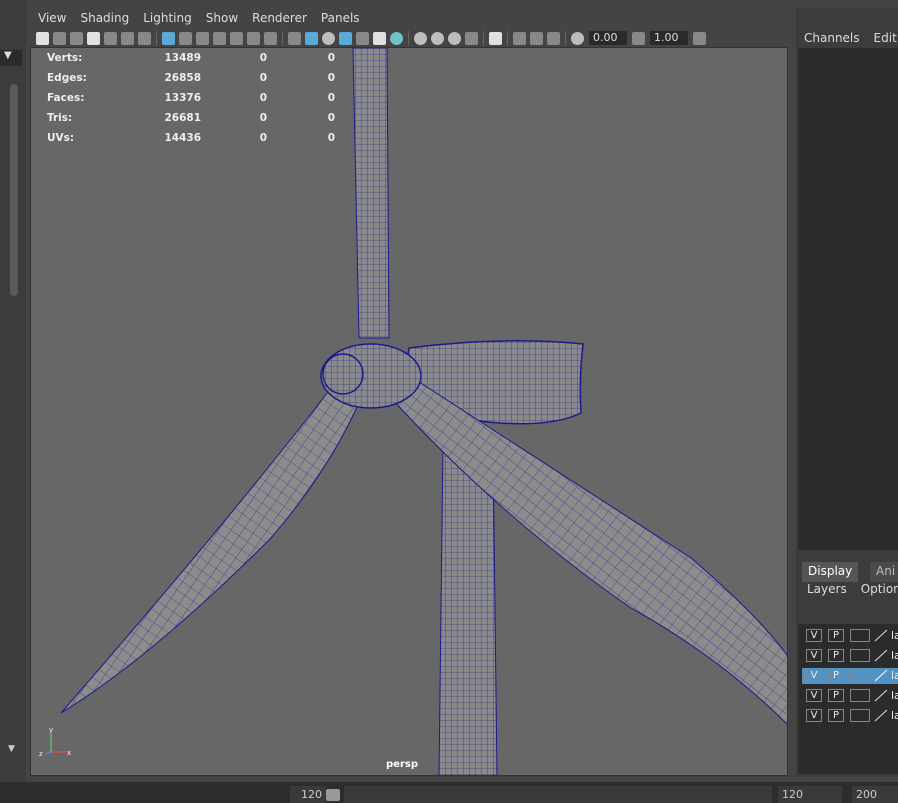 Image resolution: width=898 pixels, height=803 pixels. I want to click on multisample-aa-icon, so click(454, 38).